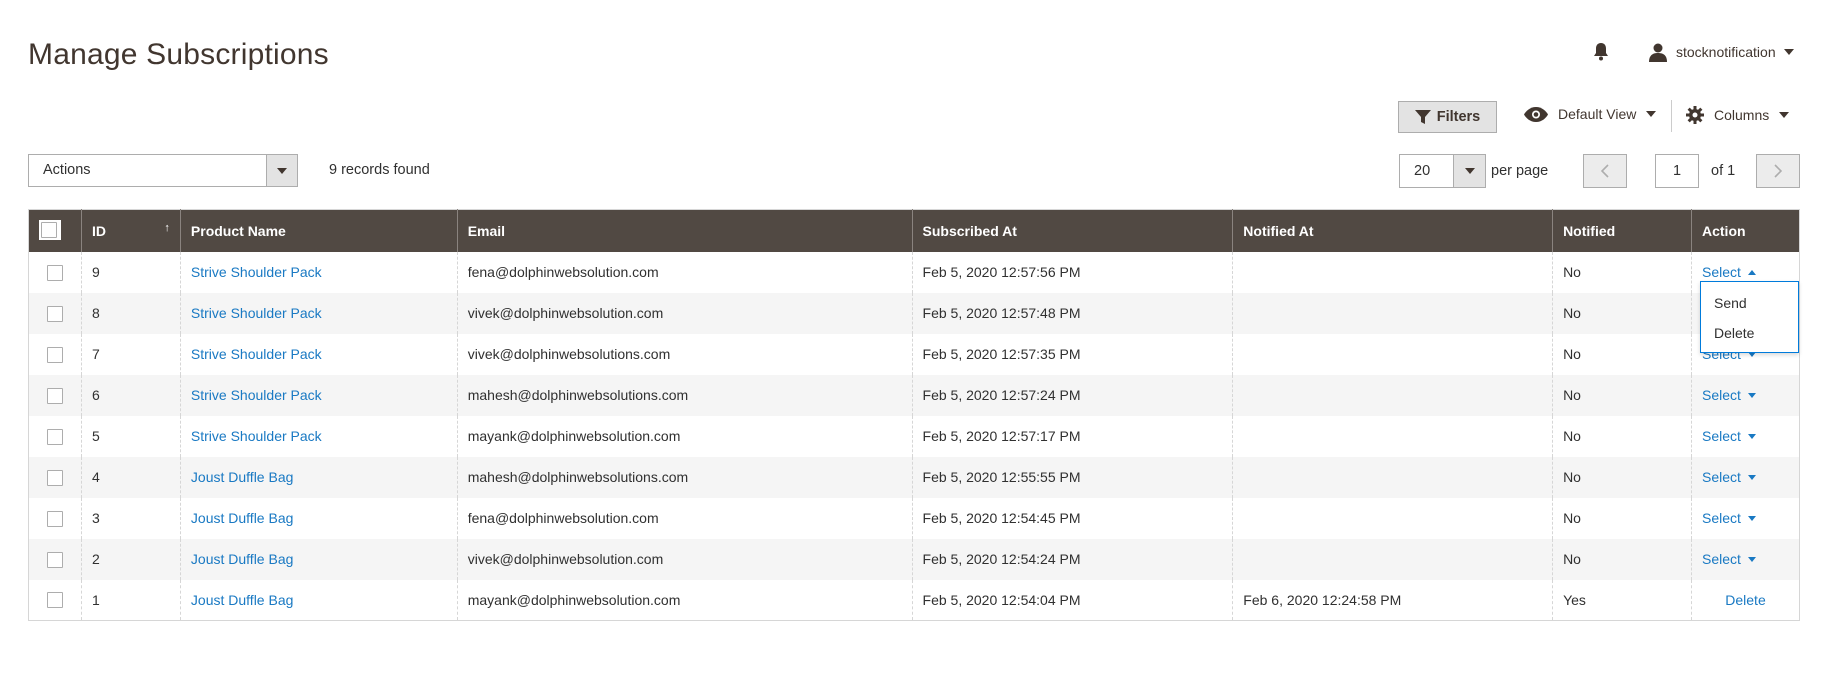  Describe the element at coordinates (1721, 52) in the screenshot. I see `user-menu: stocknotification` at that location.